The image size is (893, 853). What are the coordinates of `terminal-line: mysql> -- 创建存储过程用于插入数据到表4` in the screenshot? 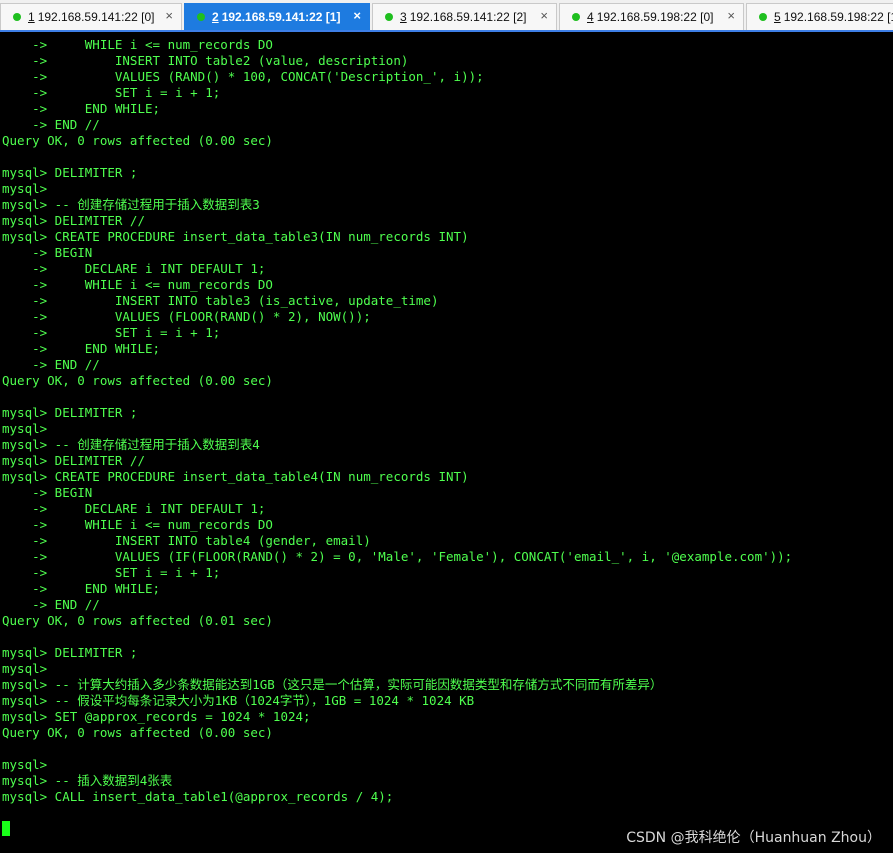 It's located at (131, 444).